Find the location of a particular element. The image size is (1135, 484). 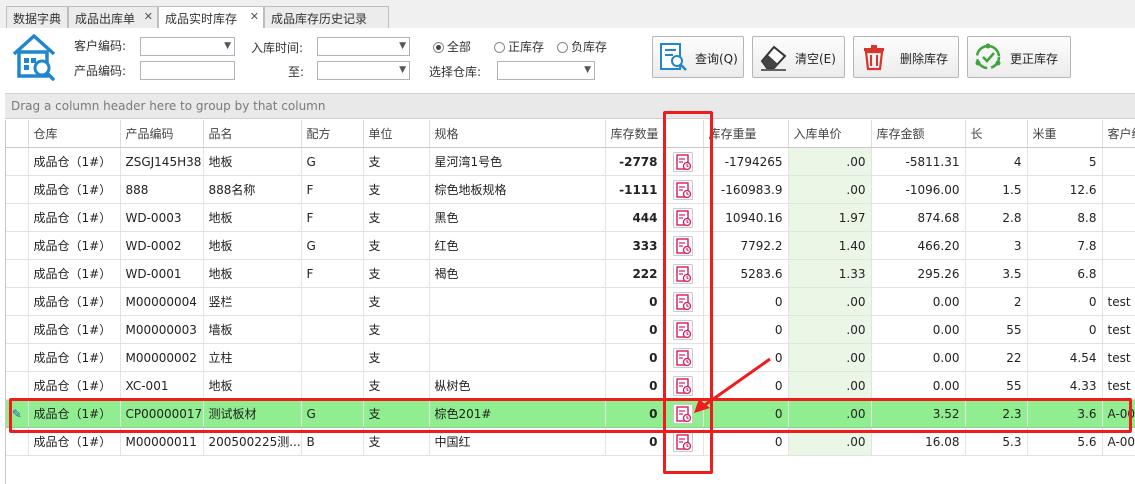

cell-amount: 874.68 is located at coordinates (918, 217).